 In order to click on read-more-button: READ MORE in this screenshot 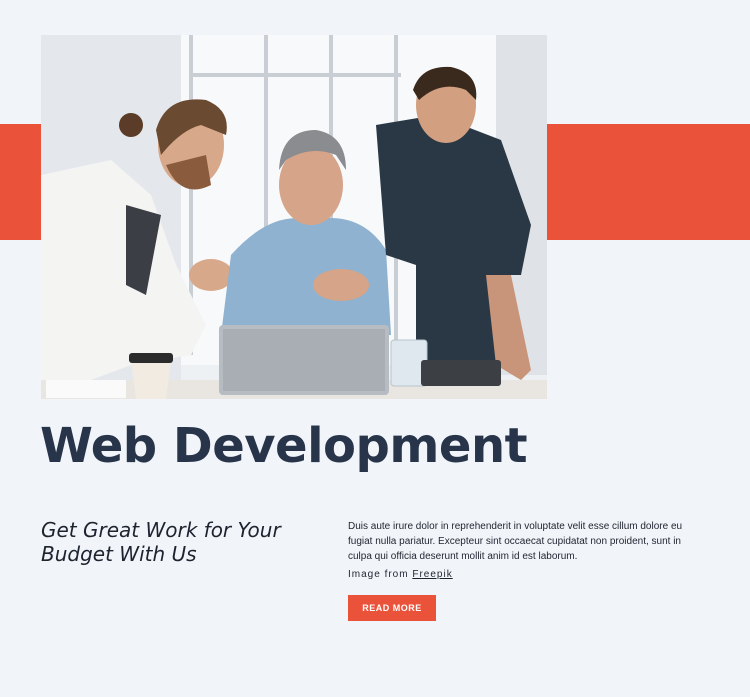, I will do `click(392, 608)`.